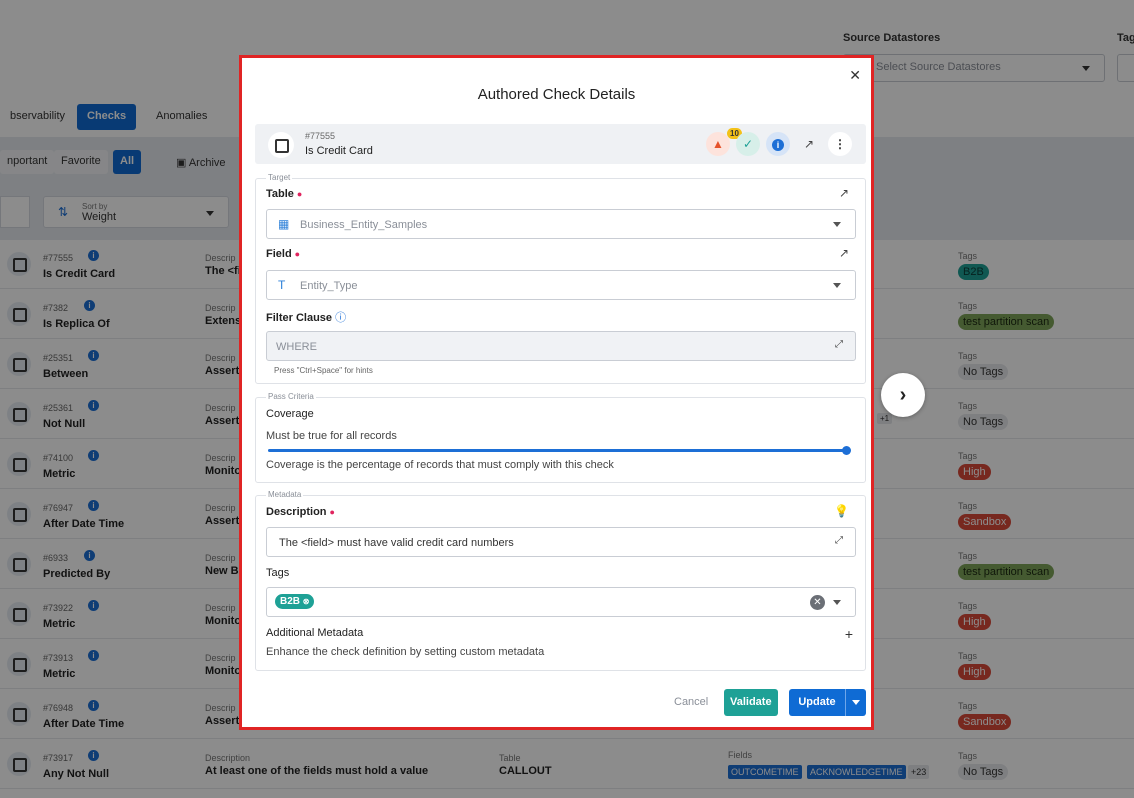 This screenshot has width=1134, height=798. I want to click on field-value: Entity_Type, so click(329, 286).